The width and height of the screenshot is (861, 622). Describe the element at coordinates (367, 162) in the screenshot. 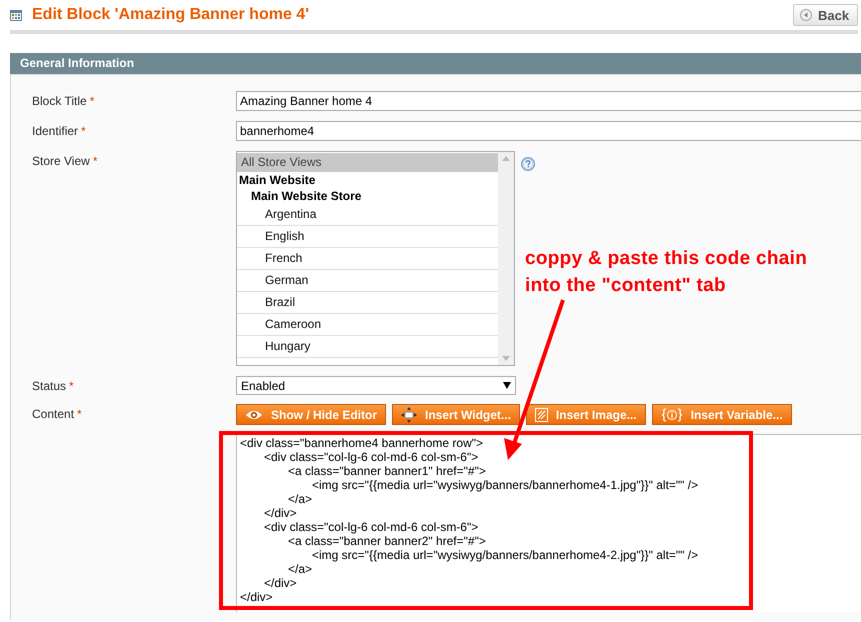

I see `store-option: All Store Views` at that location.